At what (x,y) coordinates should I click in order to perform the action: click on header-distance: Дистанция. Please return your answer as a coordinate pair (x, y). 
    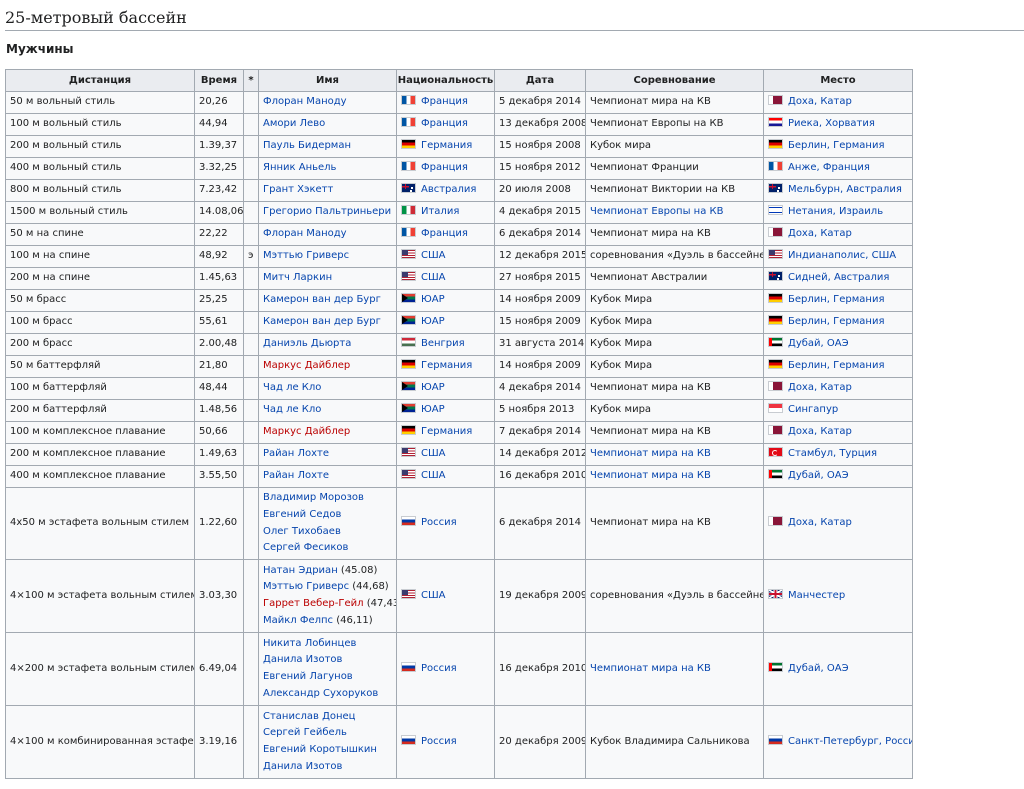
    Looking at the image, I should click on (100, 80).